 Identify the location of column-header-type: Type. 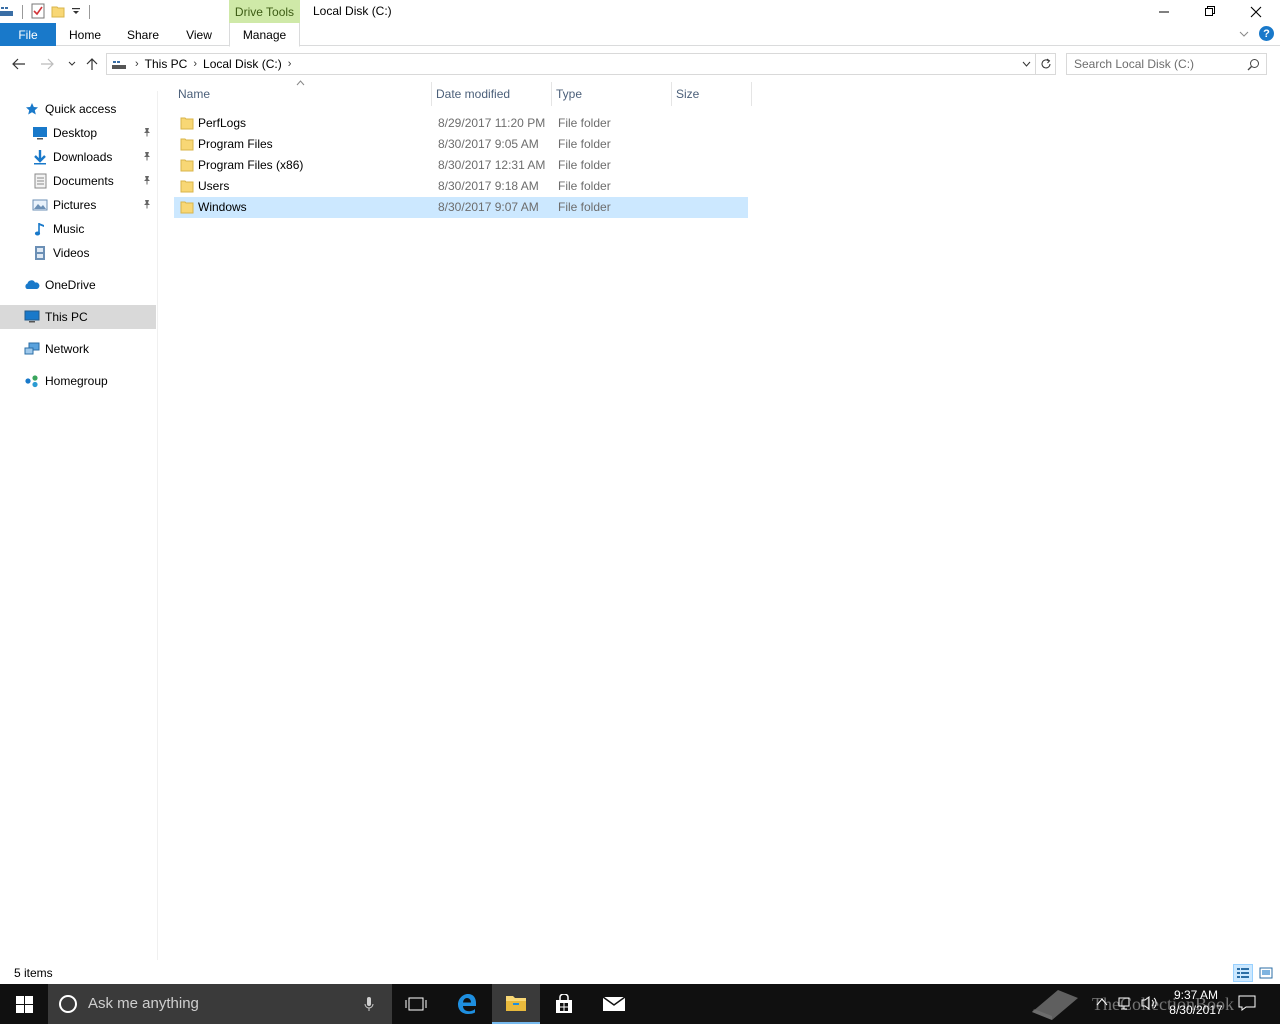
(612, 94).